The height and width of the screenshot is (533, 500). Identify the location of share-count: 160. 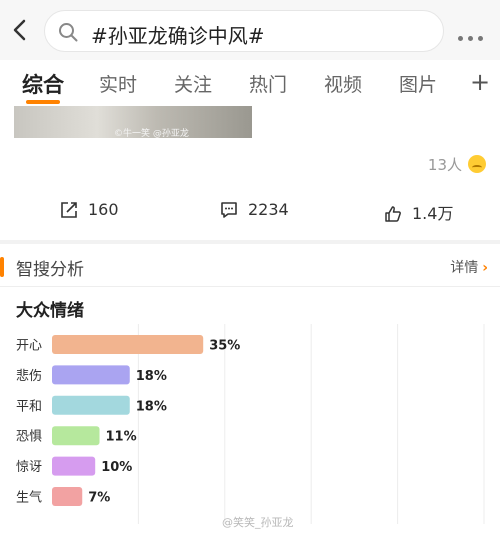
(103, 209).